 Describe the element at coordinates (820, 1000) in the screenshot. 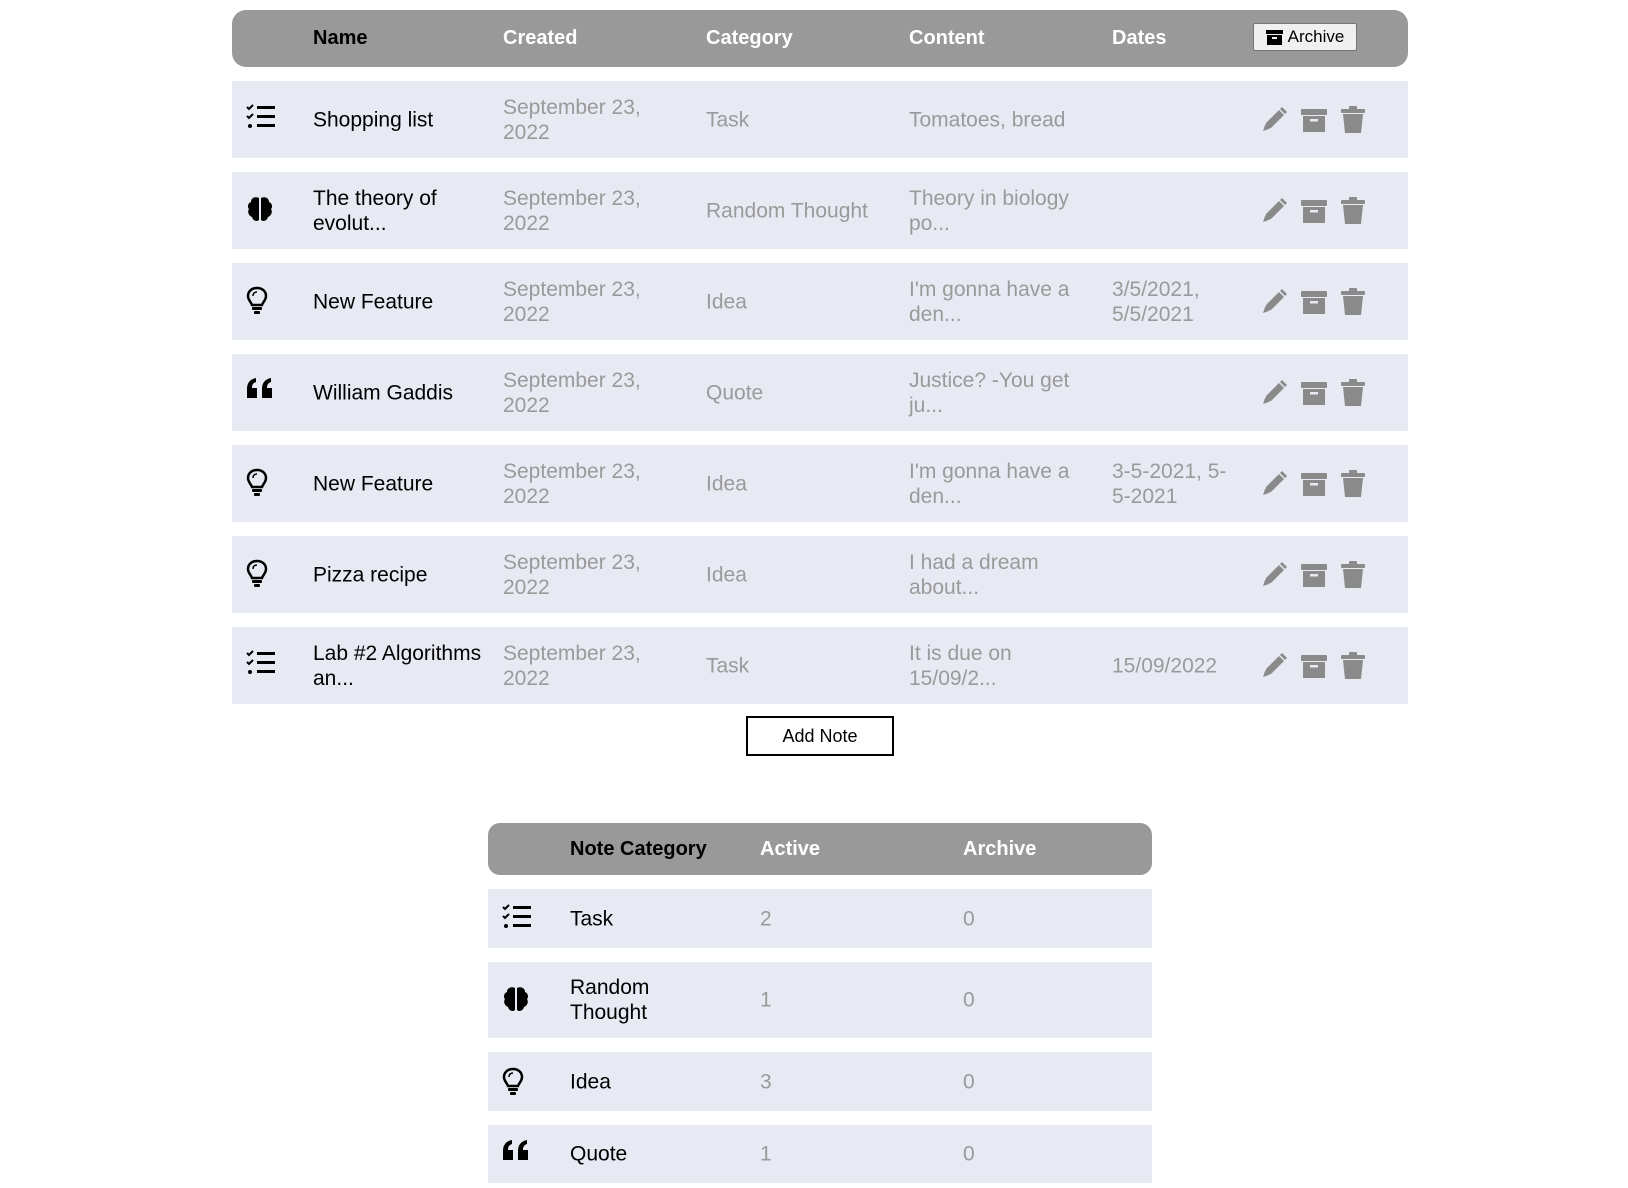

I see `summary-row: Random Thought 1 0` at that location.